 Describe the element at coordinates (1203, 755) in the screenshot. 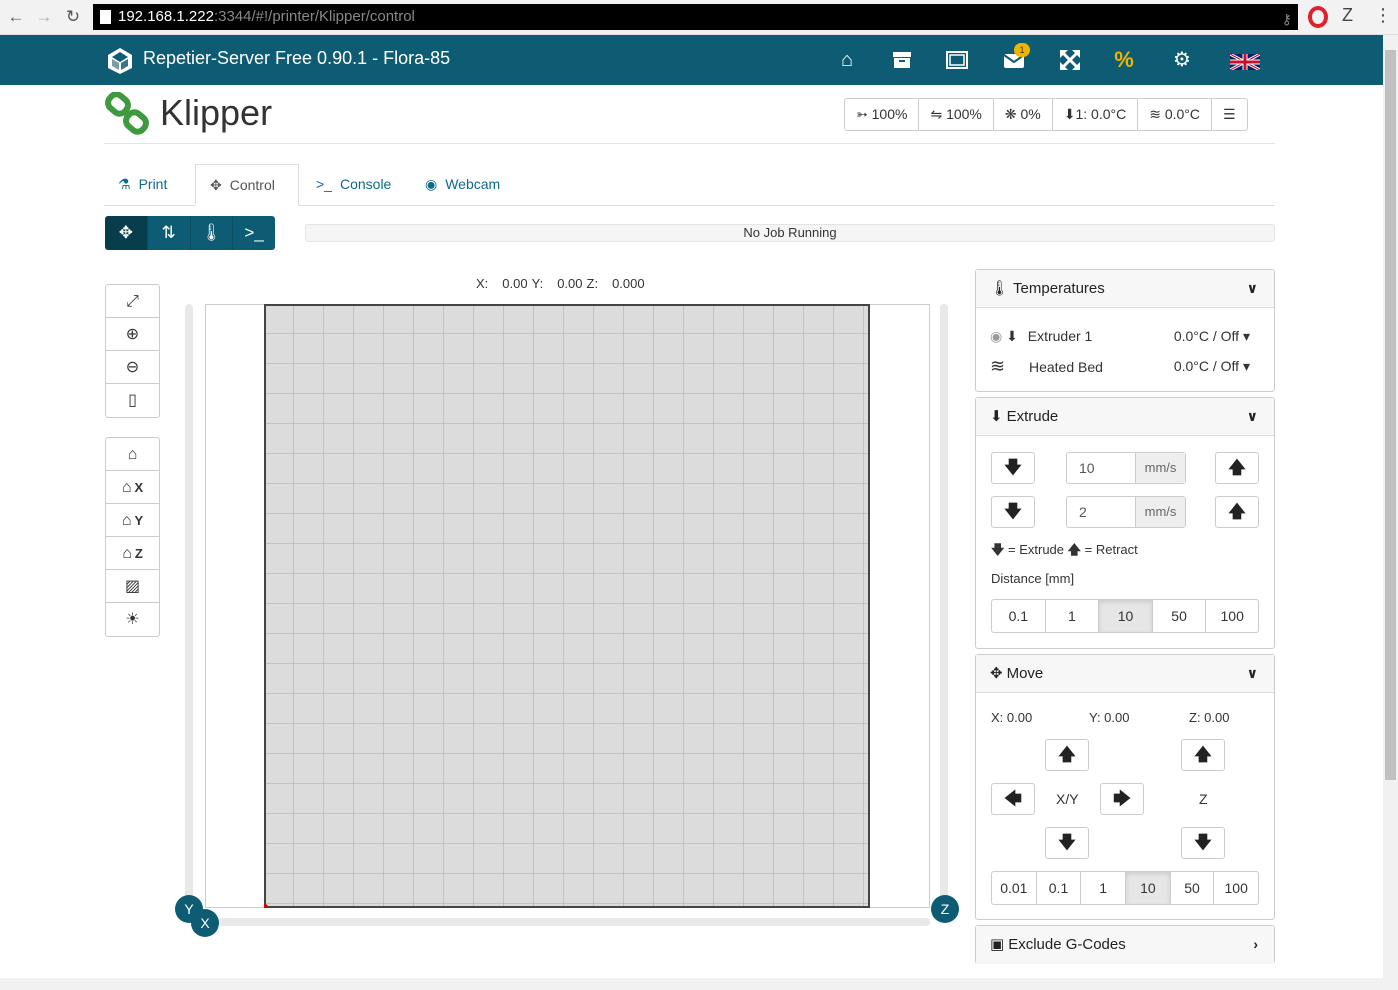

I see `move-z-plus-button: 🡅` at that location.